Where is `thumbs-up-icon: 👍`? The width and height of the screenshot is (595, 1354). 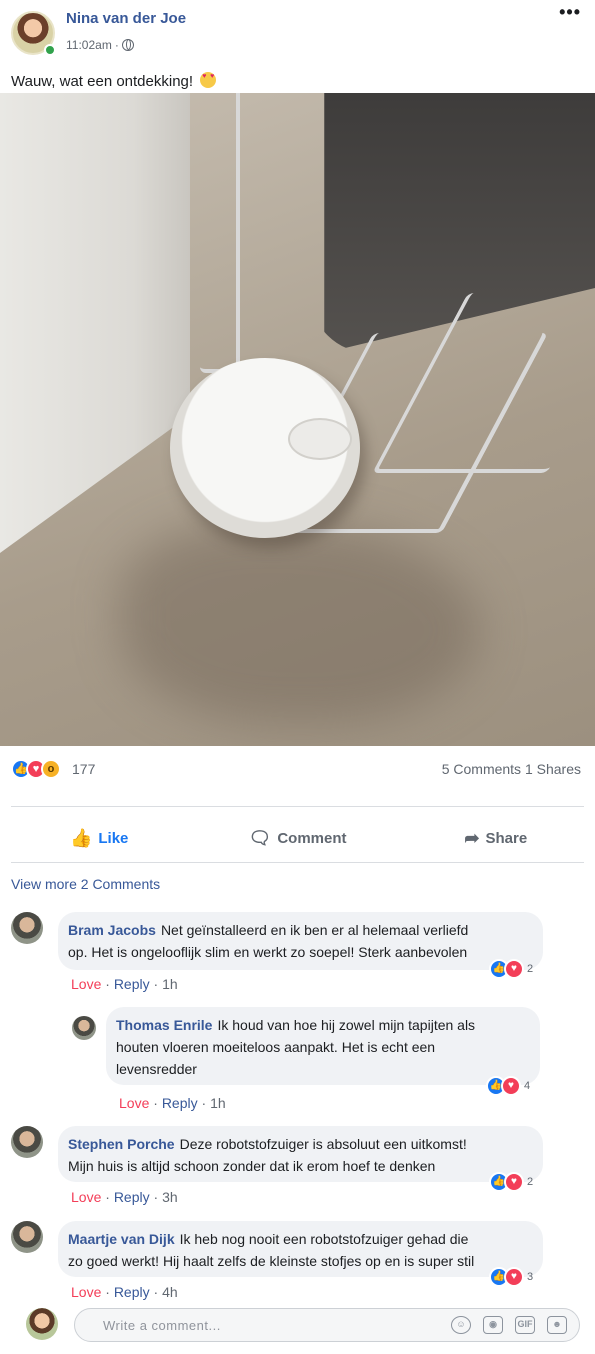
thumbs-up-icon: 👍 is located at coordinates (81, 838).